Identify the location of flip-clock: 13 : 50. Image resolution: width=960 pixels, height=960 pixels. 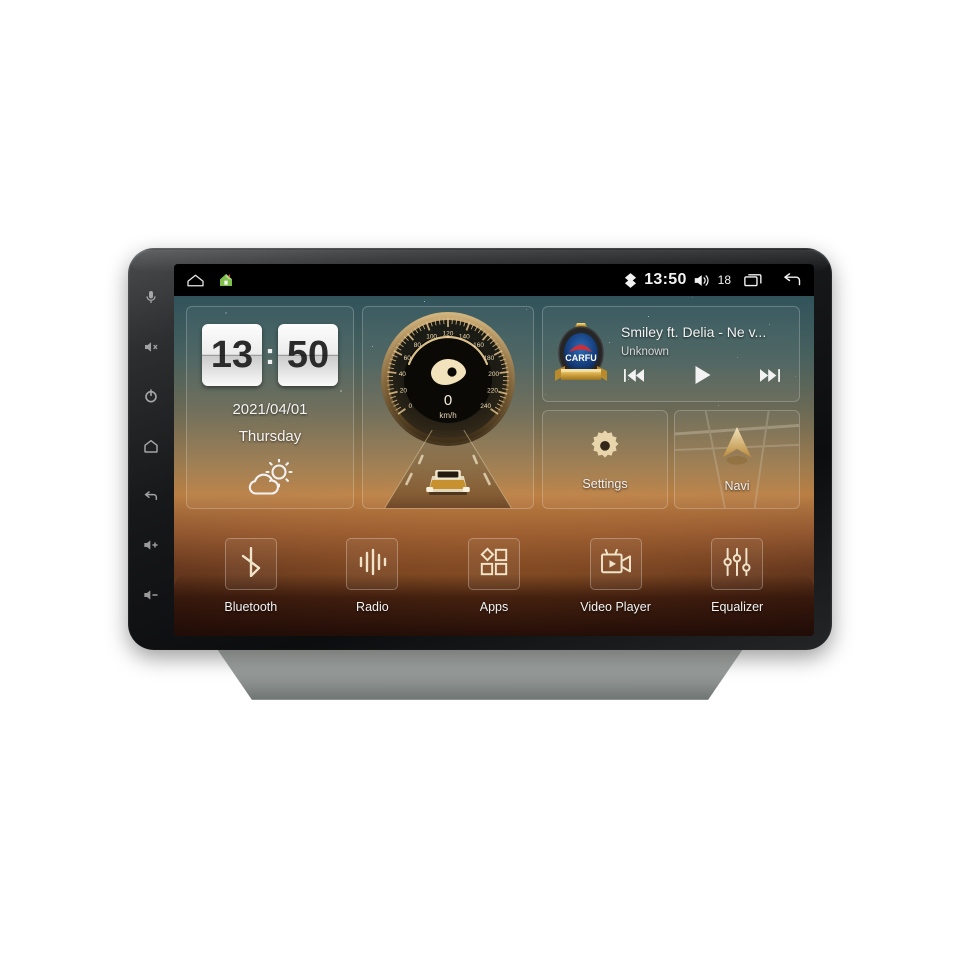
(270, 355).